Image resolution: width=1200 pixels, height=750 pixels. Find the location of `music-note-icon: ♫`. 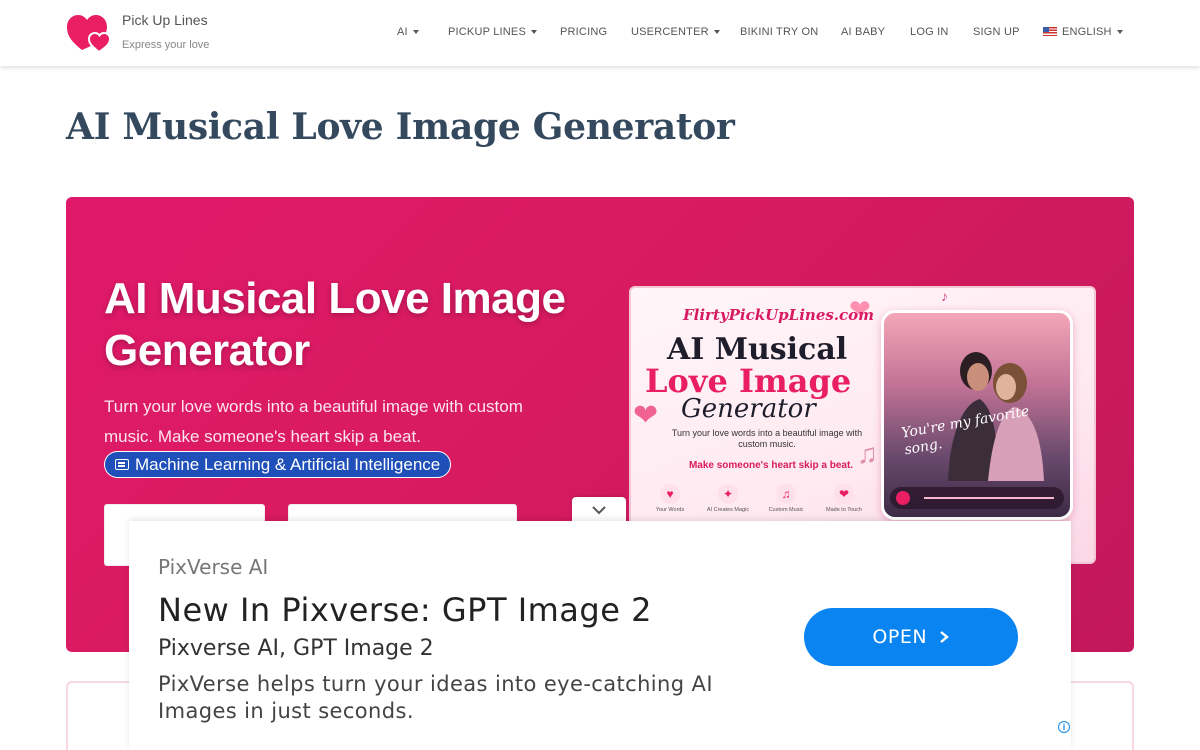

music-note-icon: ♫ is located at coordinates (786, 494).